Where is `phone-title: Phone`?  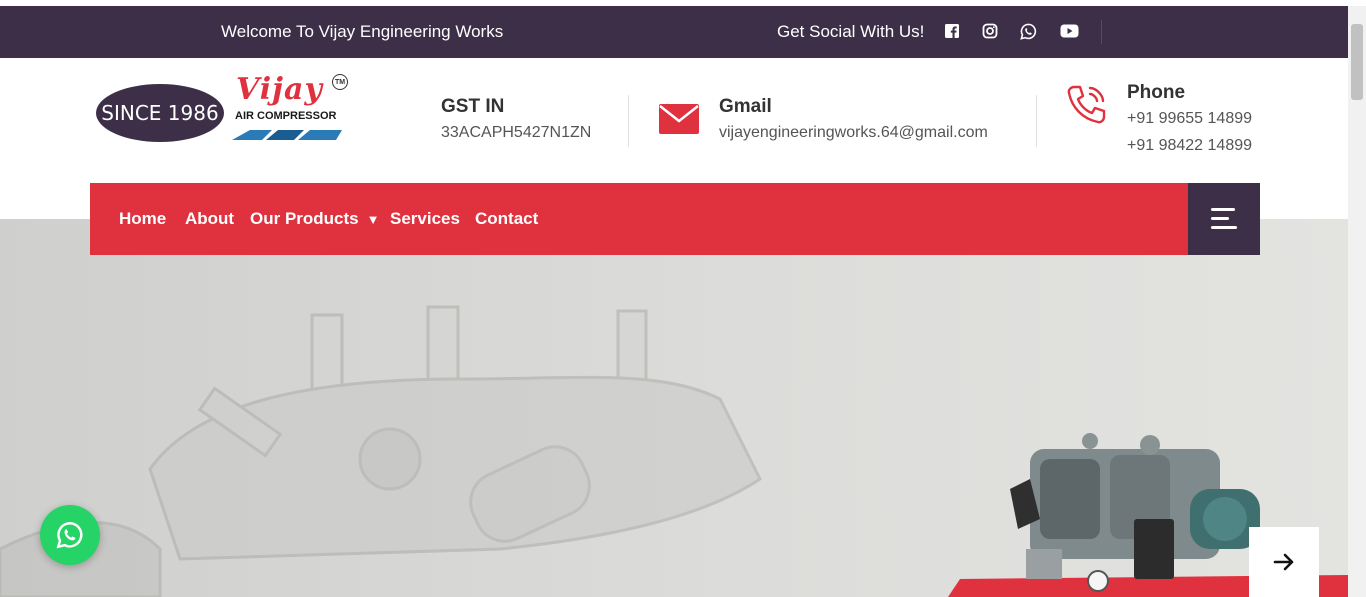
phone-title: Phone is located at coordinates (1156, 92).